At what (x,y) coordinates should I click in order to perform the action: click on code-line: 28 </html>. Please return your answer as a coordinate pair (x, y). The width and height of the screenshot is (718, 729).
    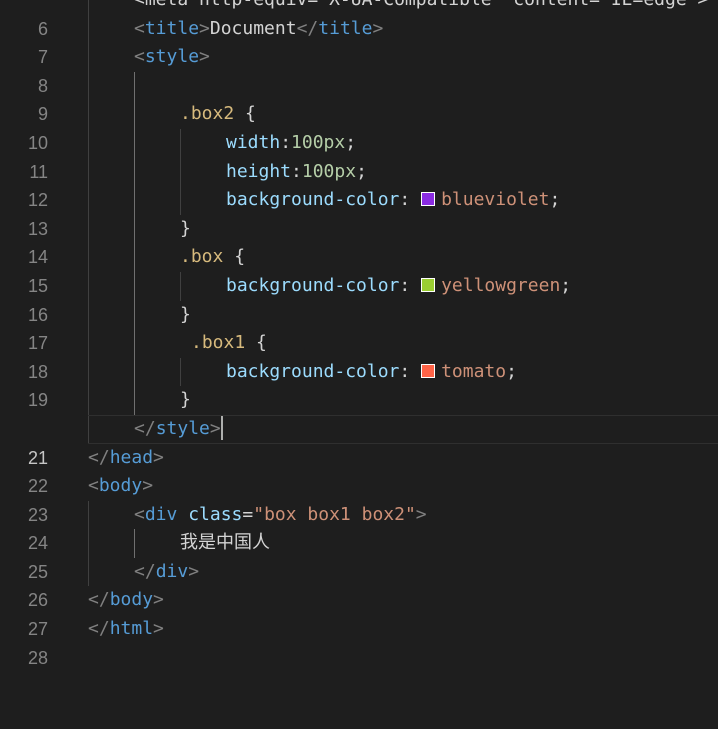
    Looking at the image, I should click on (359, 641).